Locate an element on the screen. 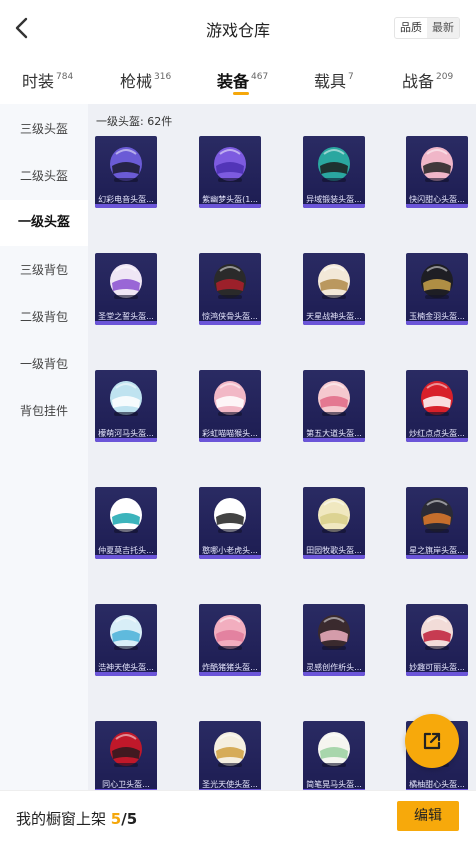 This screenshot has width=476, height=843. showcase-footer: 我的橱窗上架 5/5 编辑 is located at coordinates (238, 816).